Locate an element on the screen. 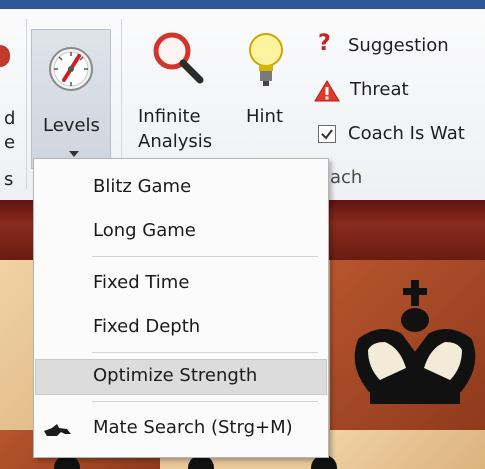 This screenshot has width=485, height=469. levels-button-label: Levels is located at coordinates (71, 125).